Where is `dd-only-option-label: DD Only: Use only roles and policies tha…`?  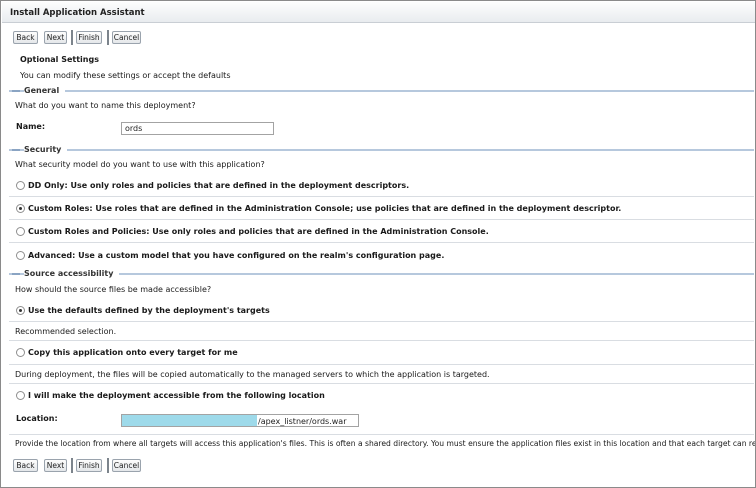
dd-only-option-label: DD Only: Use only roles and policies tha… is located at coordinates (218, 185).